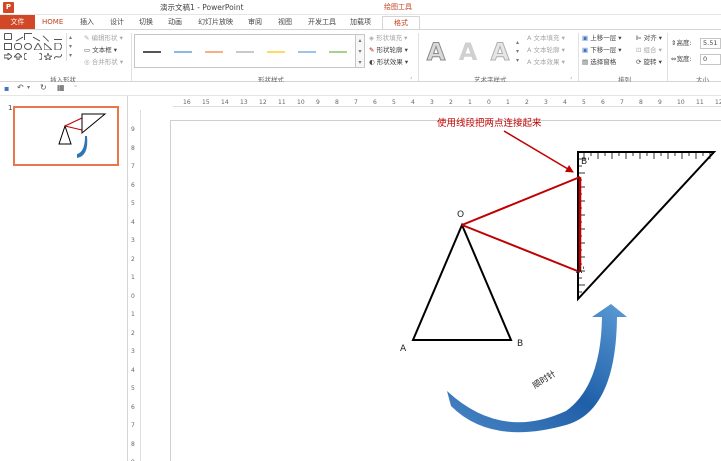 This screenshot has height=461, width=721. Describe the element at coordinates (538, 151) in the screenshot. I see `annotation-arrow` at that location.